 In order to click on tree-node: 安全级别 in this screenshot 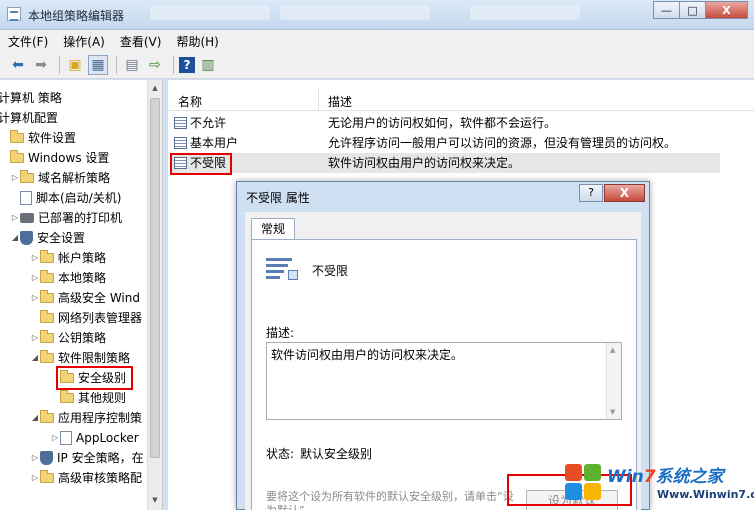, I will do `click(88, 378)`.